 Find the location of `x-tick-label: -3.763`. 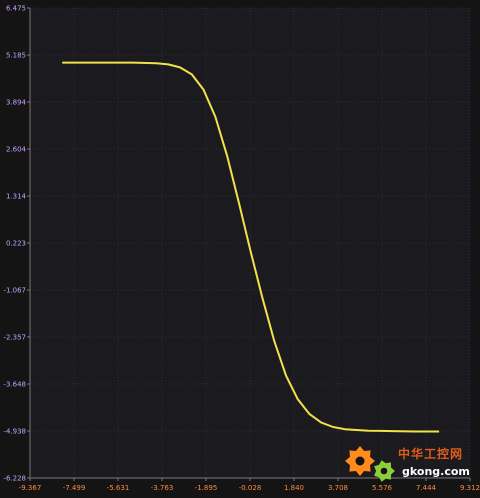

x-tick-label: -3.763 is located at coordinates (162, 488).